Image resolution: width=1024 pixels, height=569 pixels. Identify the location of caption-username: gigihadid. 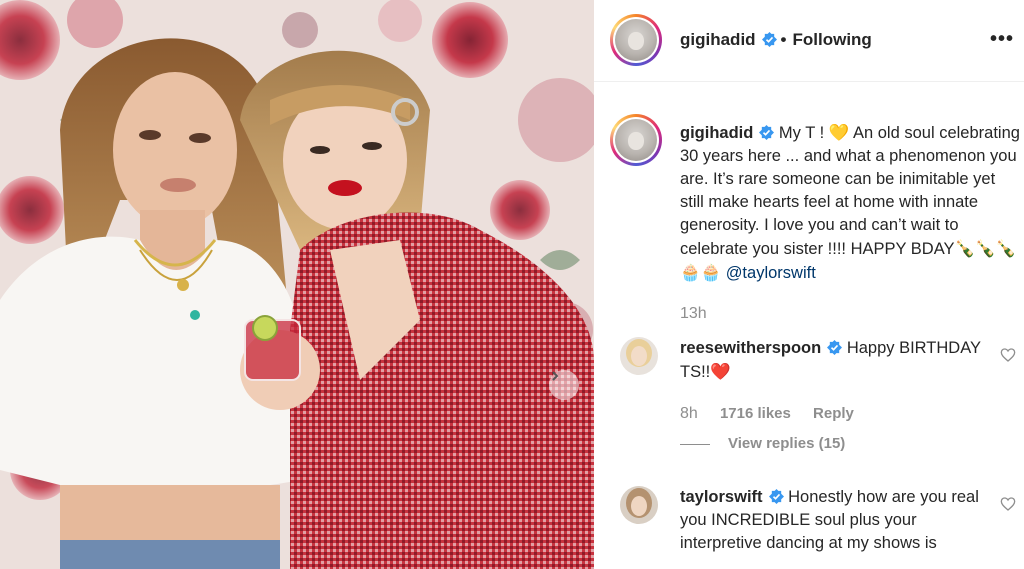
(716, 133).